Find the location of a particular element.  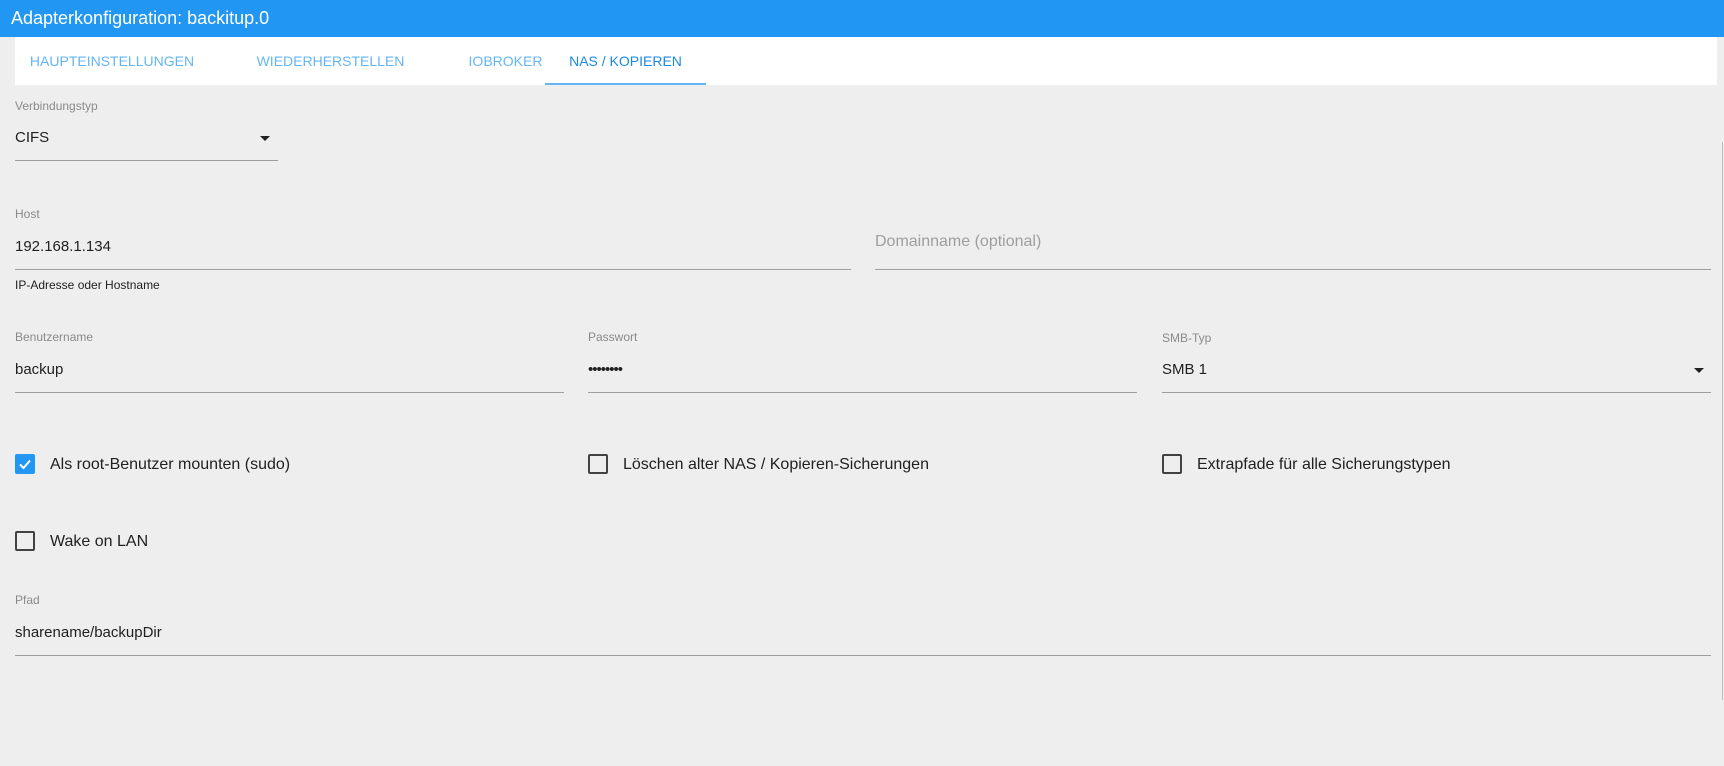

password-field: Passwort •••••••• is located at coordinates (862, 361).